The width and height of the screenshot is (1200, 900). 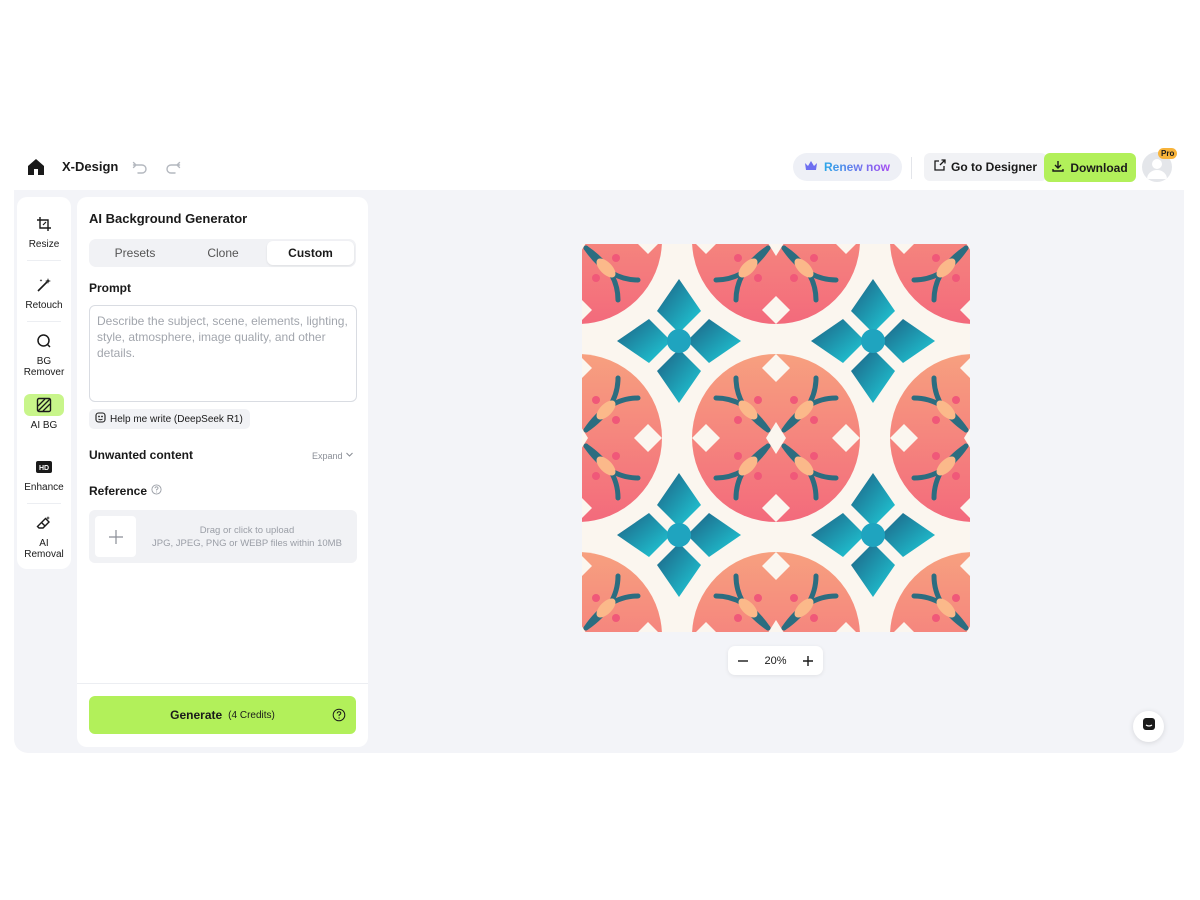 I want to click on tab-custom: Custom, so click(x=310, y=253).